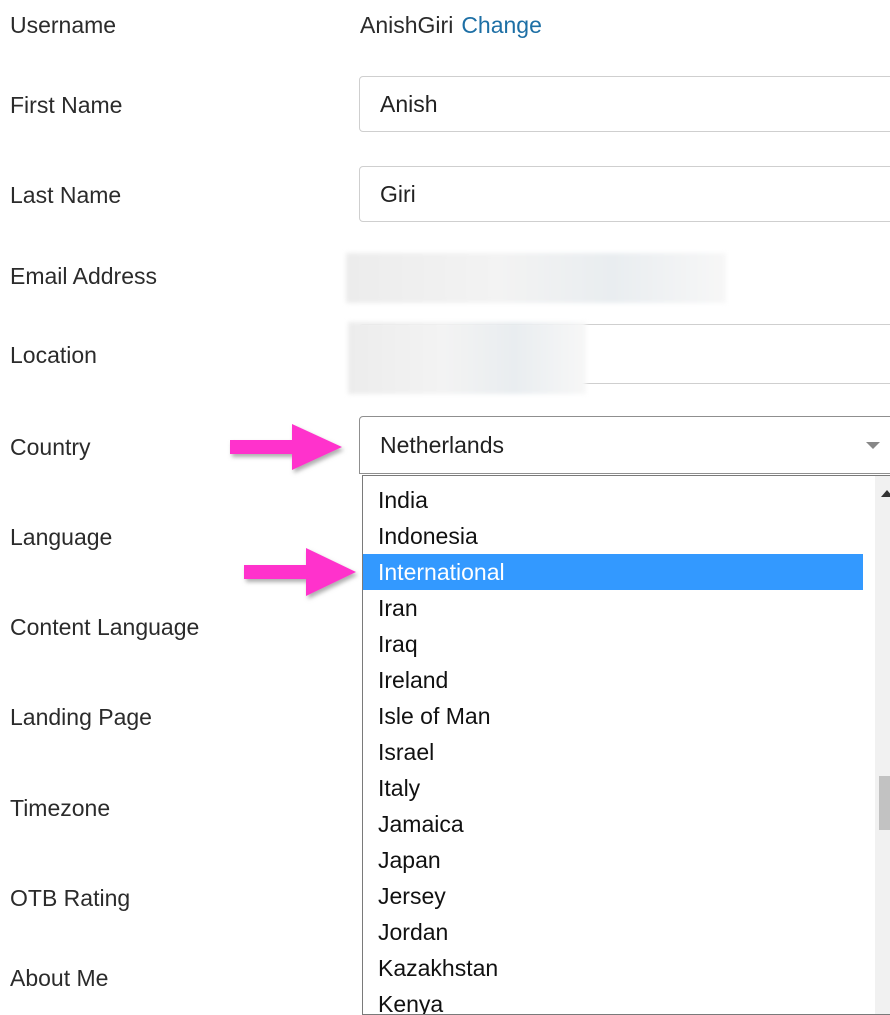 This screenshot has height=1015, width=890. What do you see at coordinates (50, 447) in the screenshot?
I see `country-label: Country` at bounding box center [50, 447].